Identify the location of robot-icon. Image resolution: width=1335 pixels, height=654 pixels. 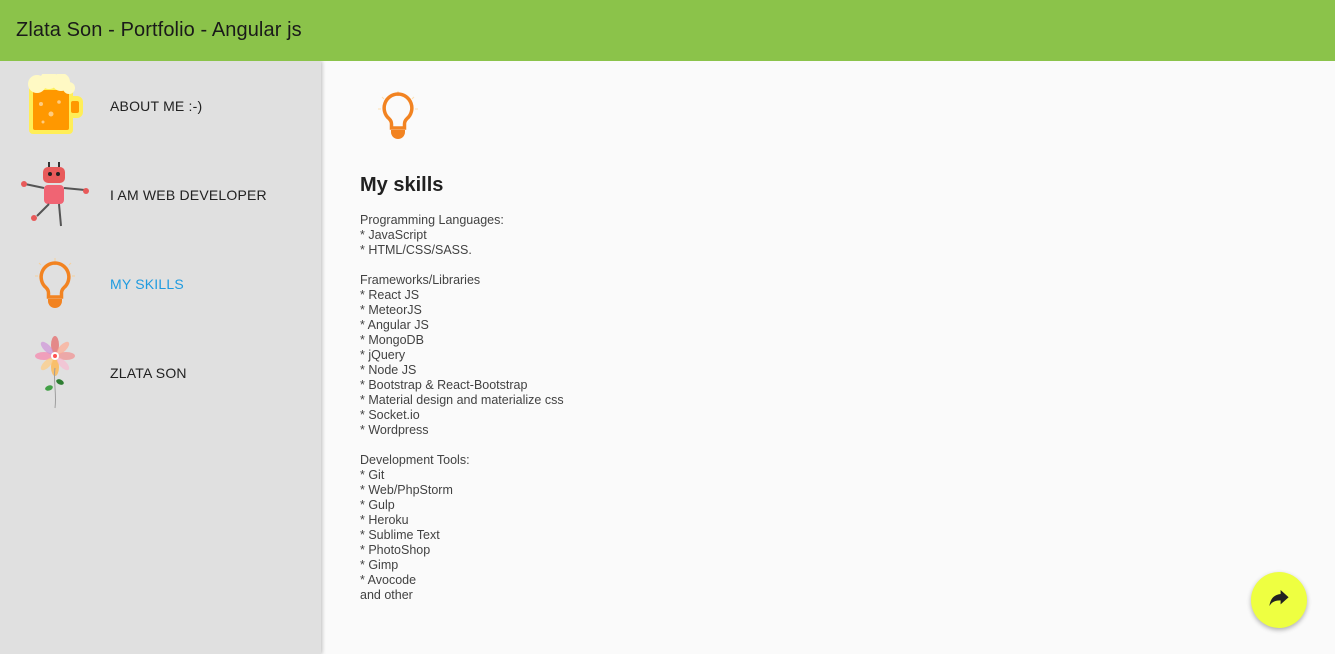
(55, 194).